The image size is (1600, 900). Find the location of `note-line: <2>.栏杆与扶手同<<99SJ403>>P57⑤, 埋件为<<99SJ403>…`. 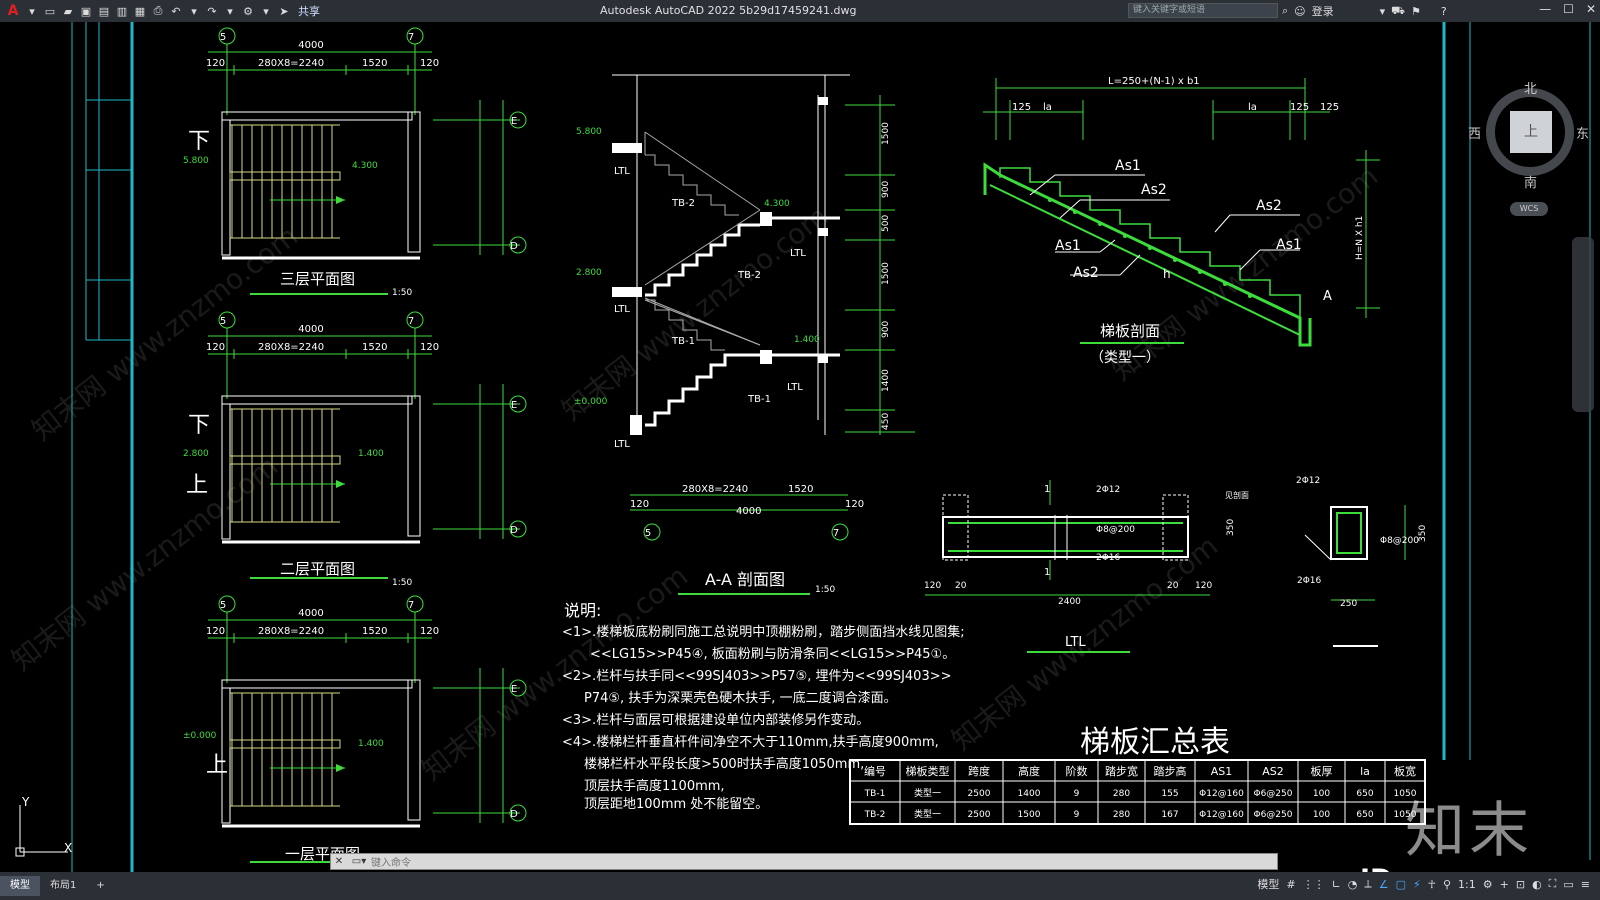

note-line: <2>.栏杆与扶手同<<99SJ403>>P57⑤, 埋件为<<99SJ403>… is located at coordinates (757, 676).